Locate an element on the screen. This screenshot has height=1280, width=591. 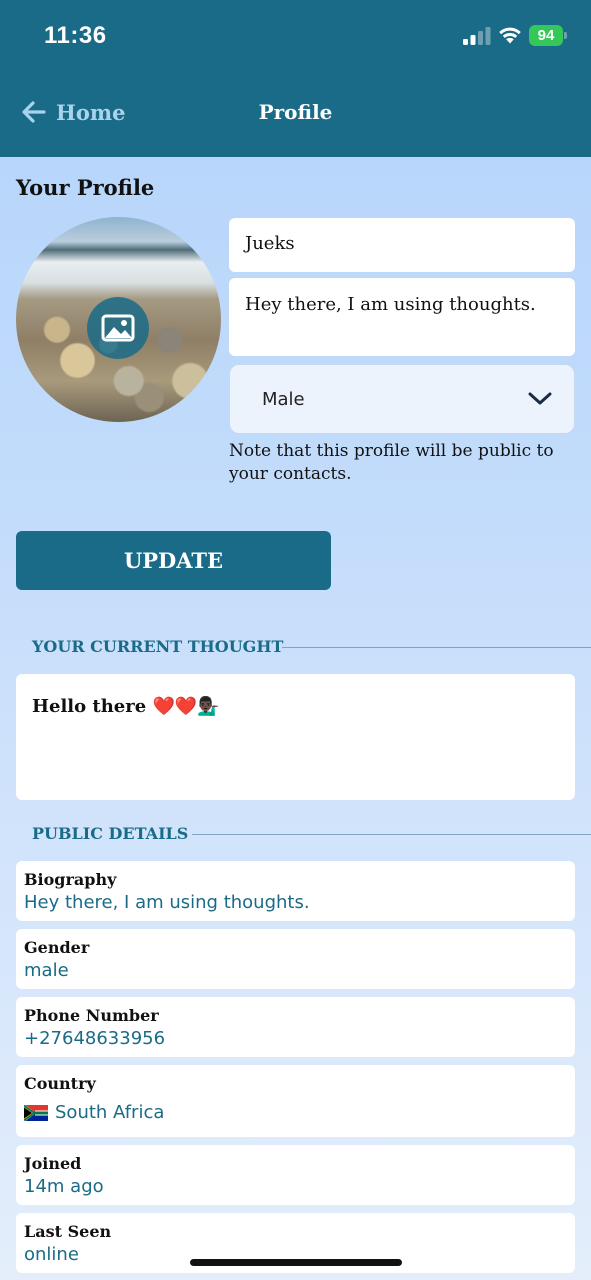
change-photo-button is located at coordinates (118, 328).